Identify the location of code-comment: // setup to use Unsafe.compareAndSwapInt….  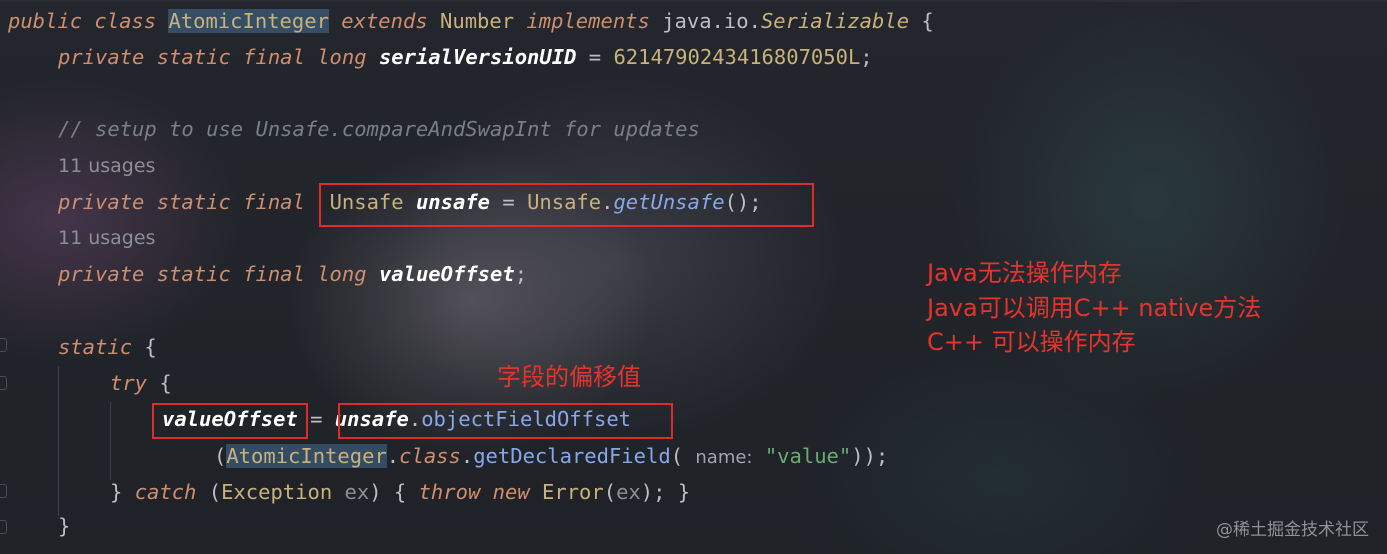
(379, 129).